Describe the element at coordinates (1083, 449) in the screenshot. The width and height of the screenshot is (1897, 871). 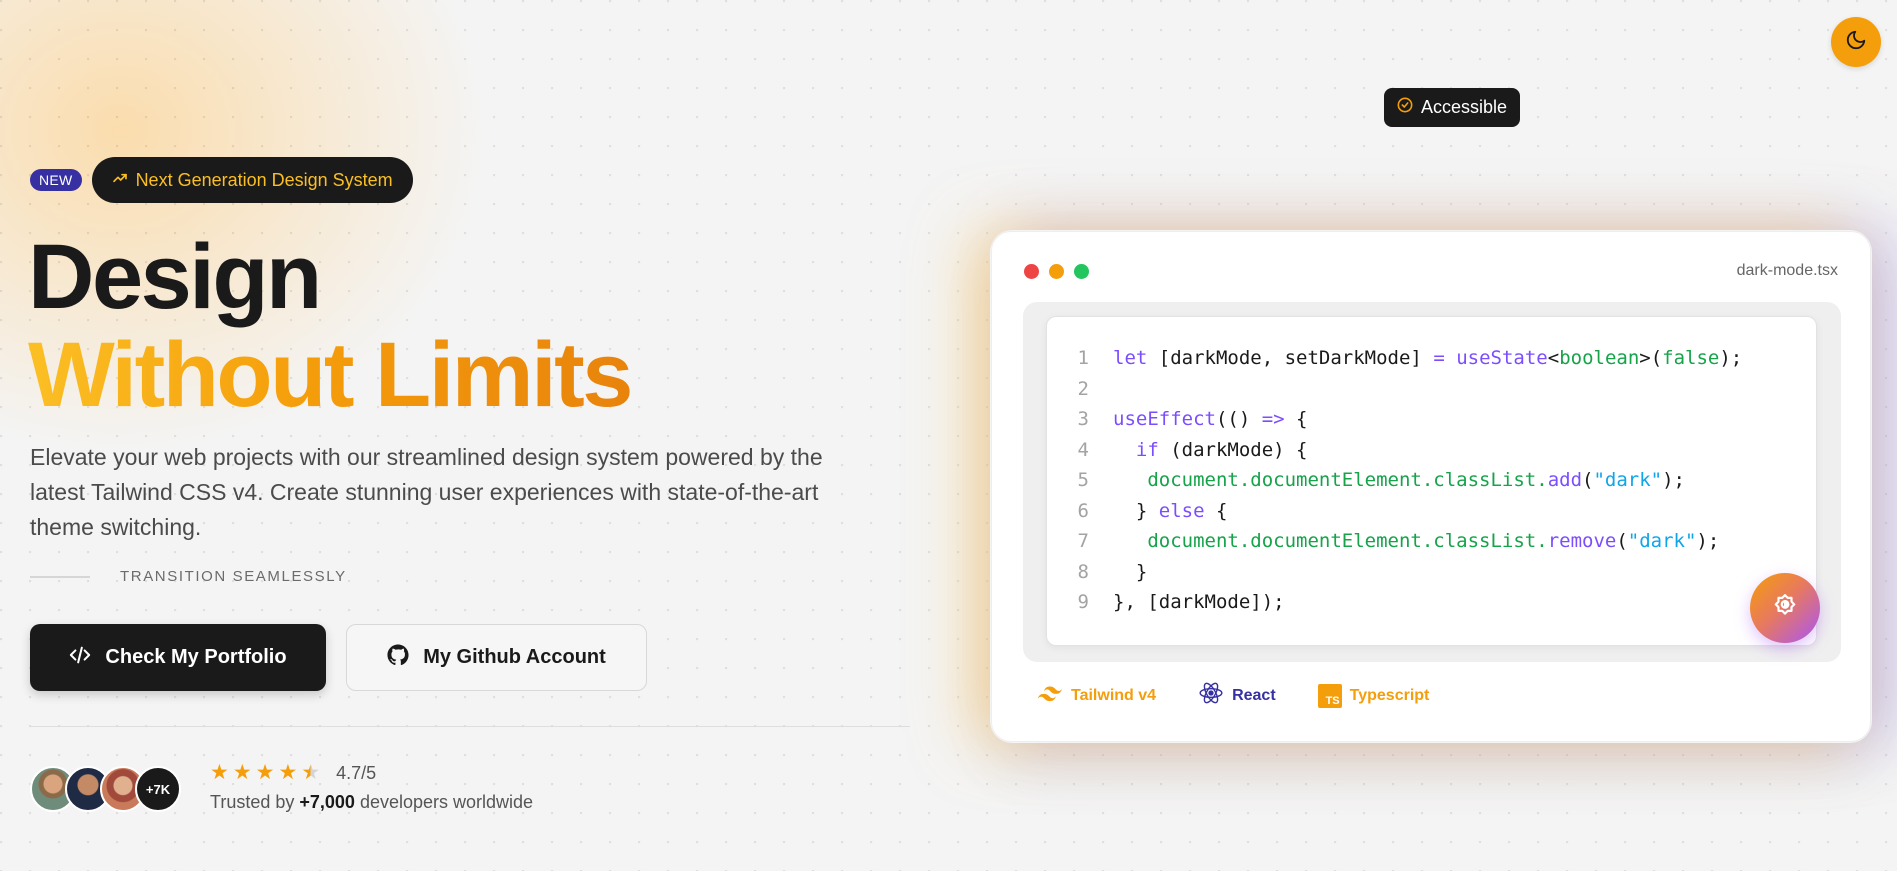
I see `line-number: 4` at that location.